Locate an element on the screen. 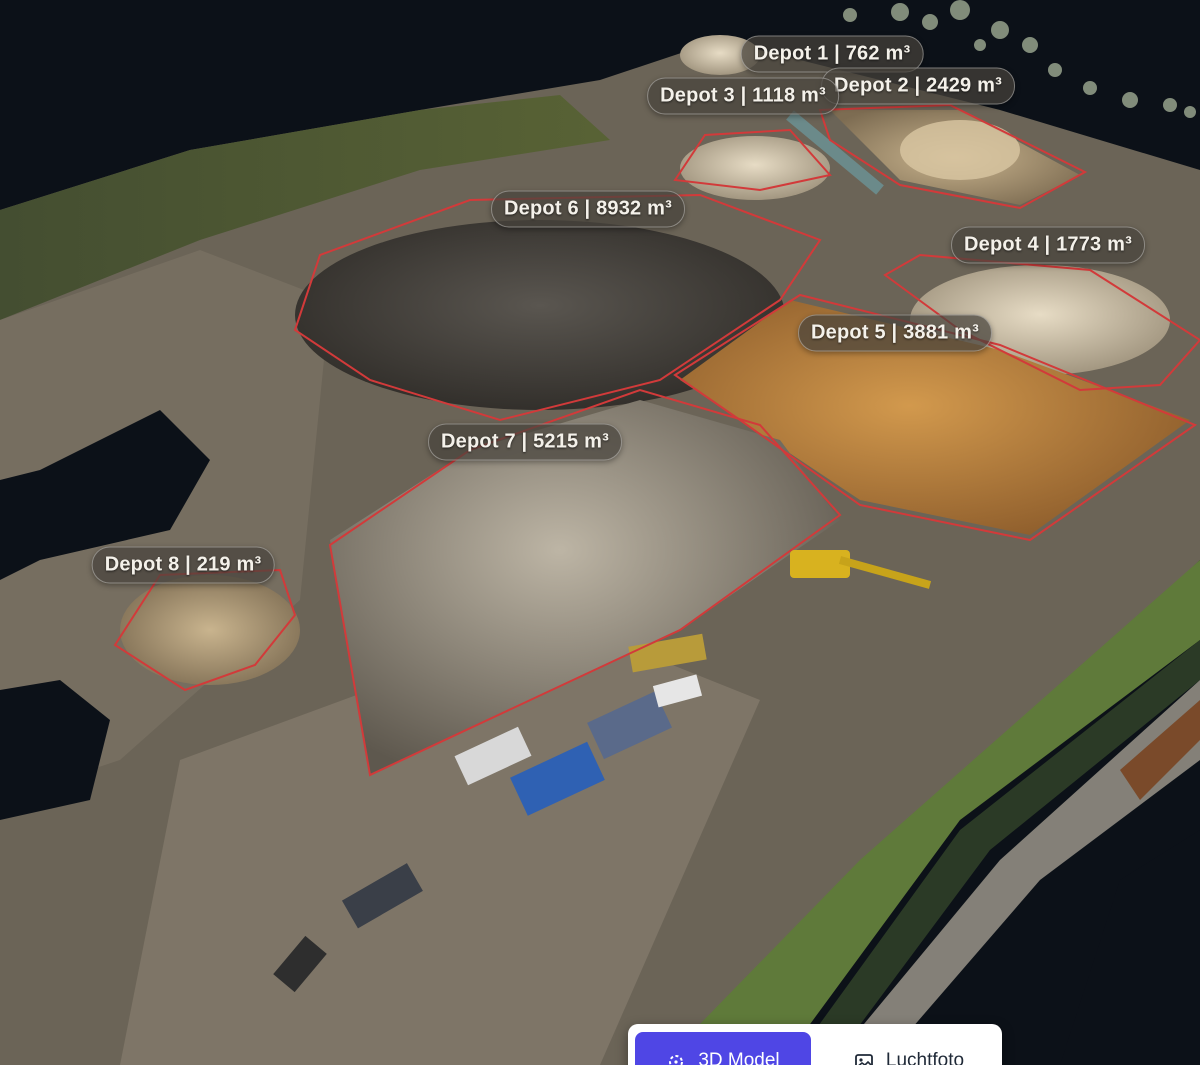  aerial-photo-button: Luchtfoto is located at coordinates (909, 1048).